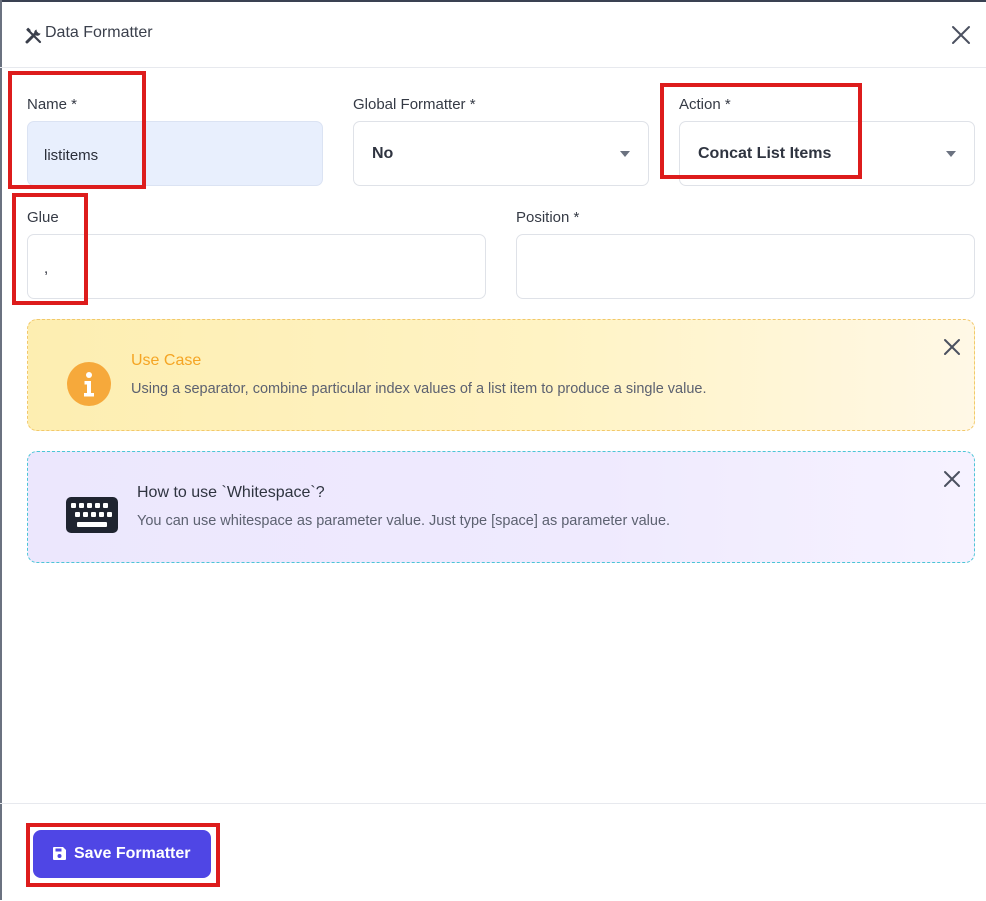 The image size is (986, 901). I want to click on name-field, so click(175, 153).